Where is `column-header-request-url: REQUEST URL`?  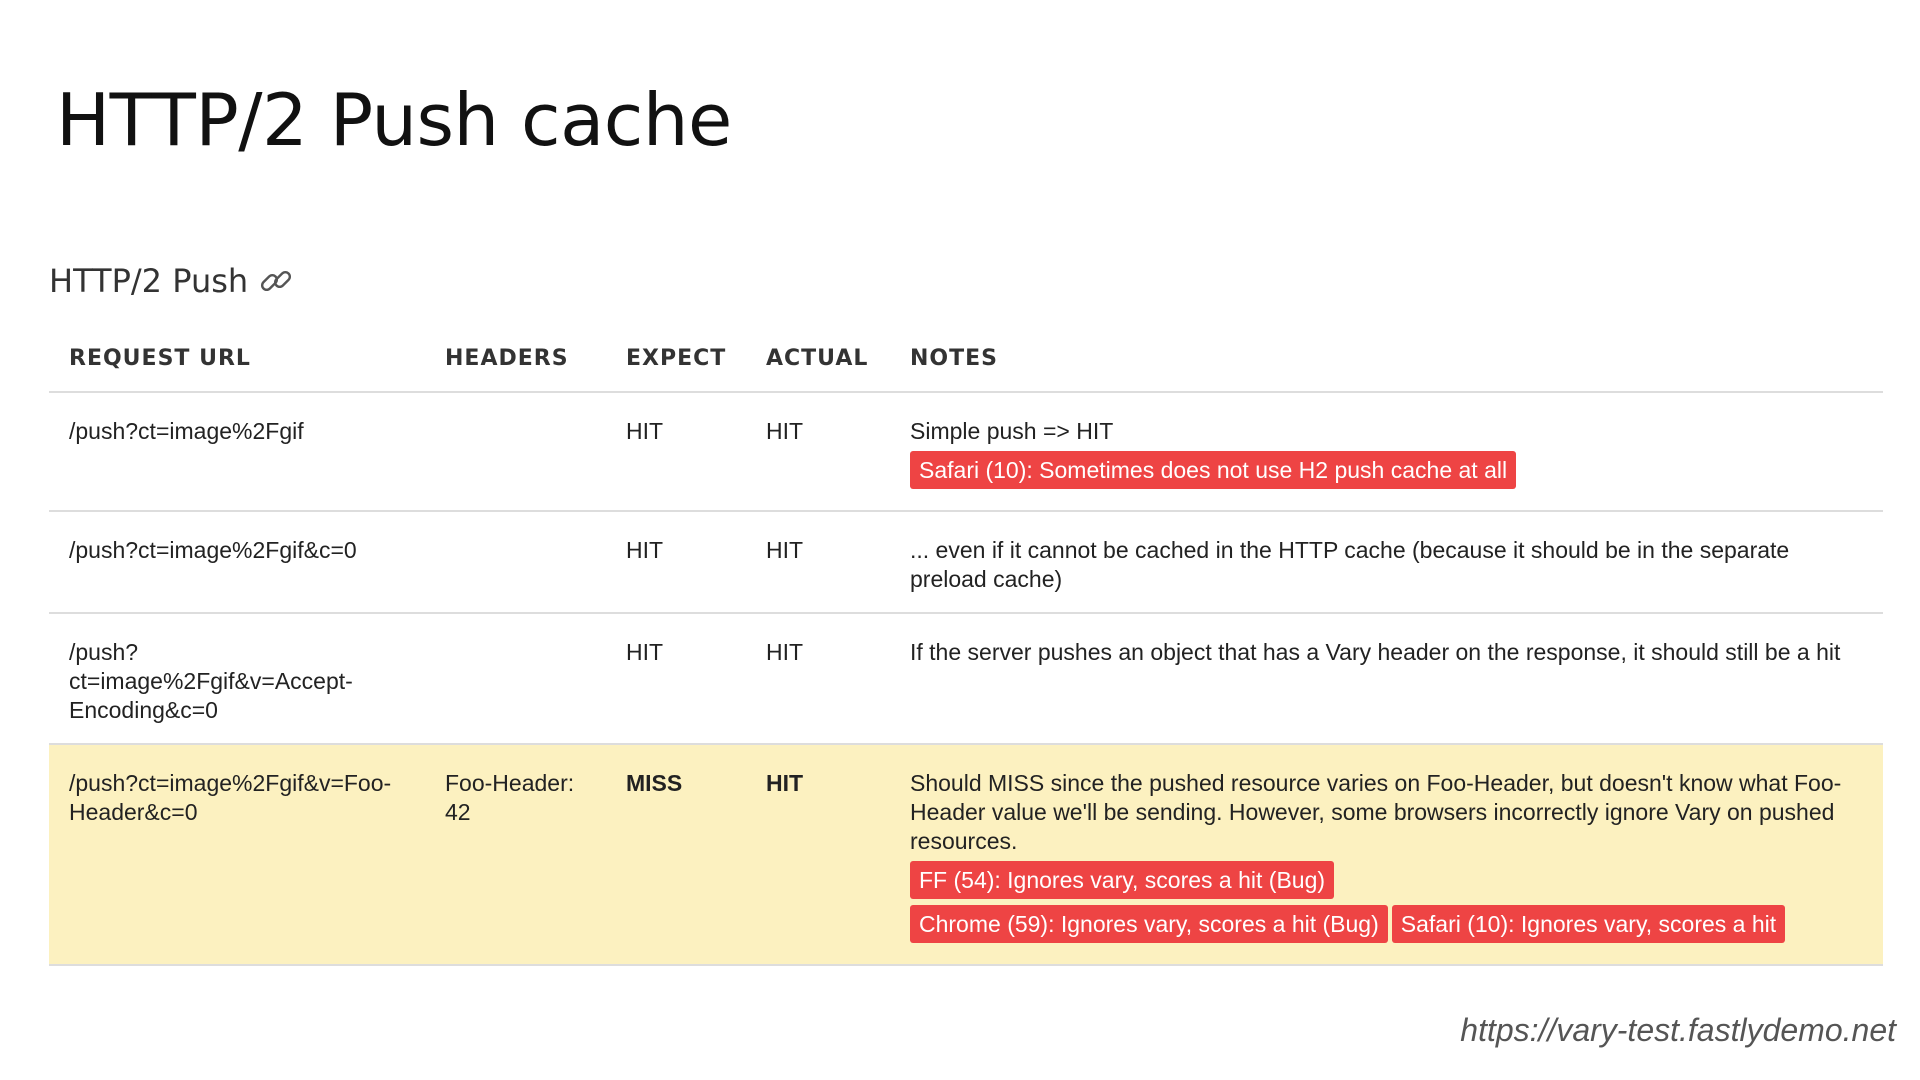 column-header-request-url: REQUEST URL is located at coordinates (237, 362).